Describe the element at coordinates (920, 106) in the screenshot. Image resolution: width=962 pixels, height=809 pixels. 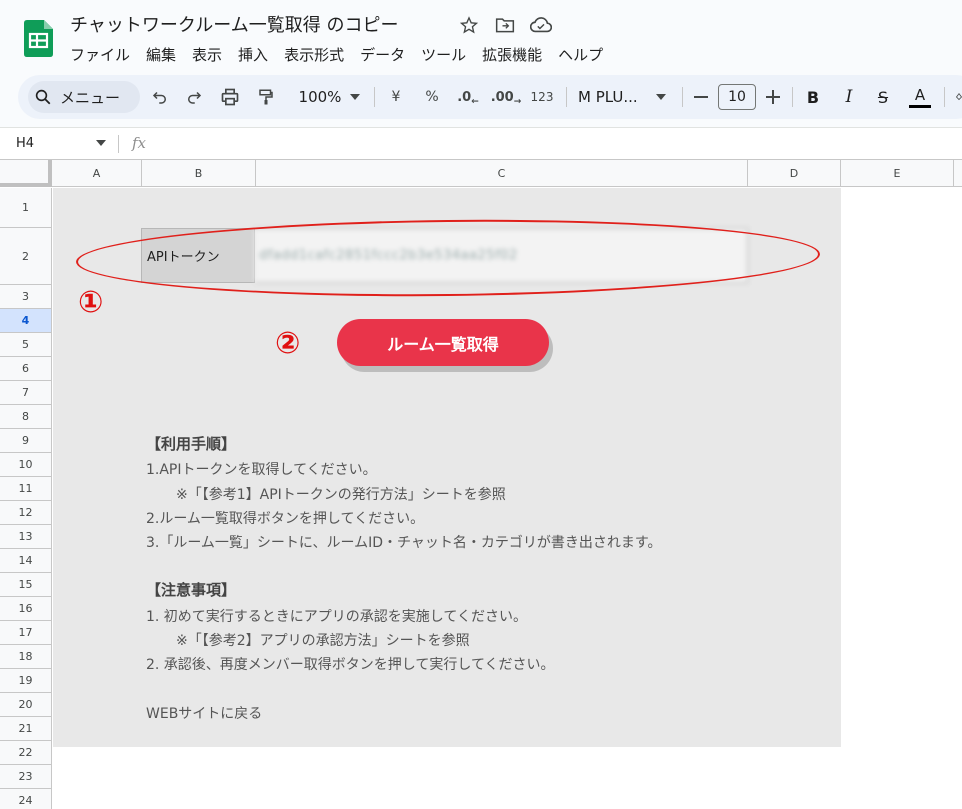
I see `text-color-swatch` at that location.